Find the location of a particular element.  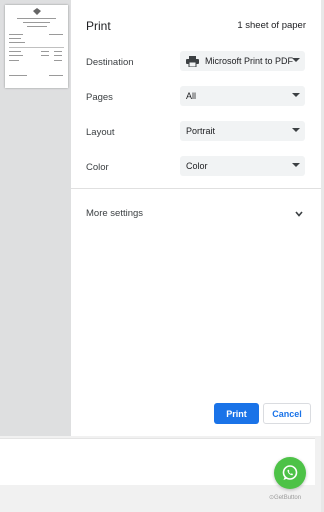

whatsapp-icon is located at coordinates (290, 472).